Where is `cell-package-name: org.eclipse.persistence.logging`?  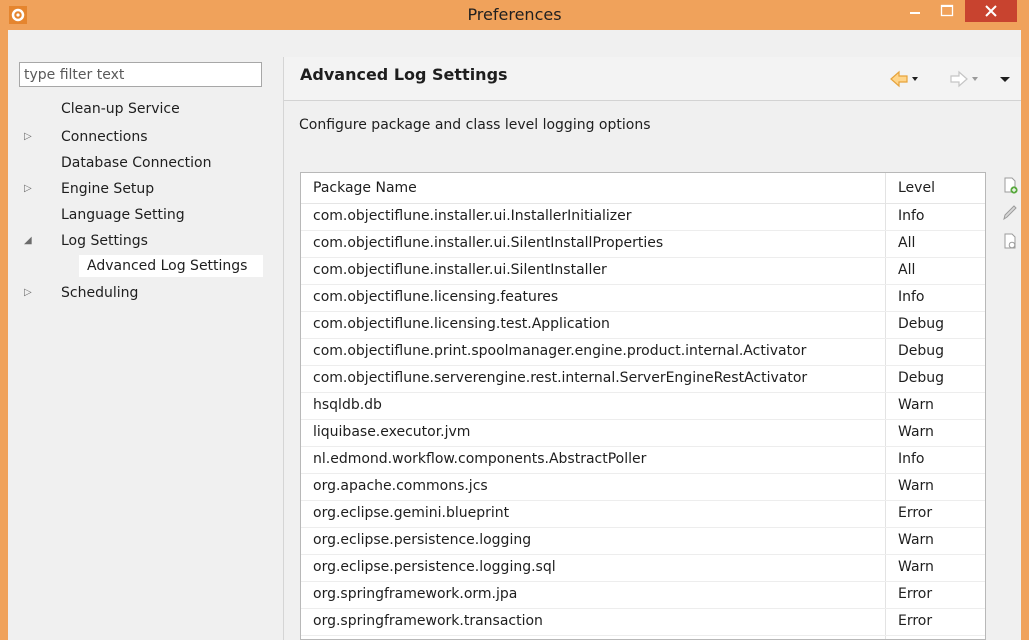
cell-package-name: org.eclipse.persistence.logging is located at coordinates (422, 540).